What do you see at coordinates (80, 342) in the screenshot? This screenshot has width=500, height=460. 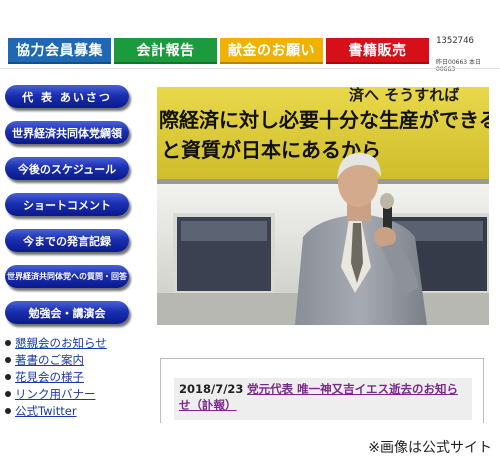 I see `link-item: 懇親会のお知らせ` at bounding box center [80, 342].